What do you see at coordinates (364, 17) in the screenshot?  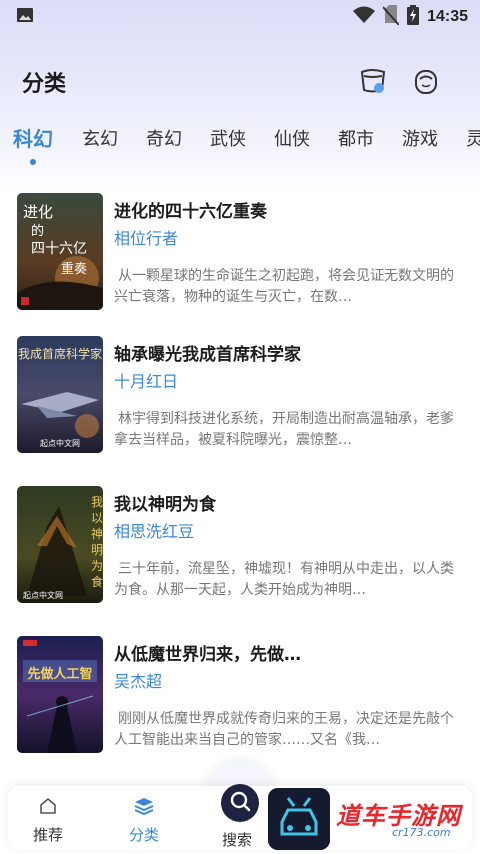 I see `wifi-icon` at bounding box center [364, 17].